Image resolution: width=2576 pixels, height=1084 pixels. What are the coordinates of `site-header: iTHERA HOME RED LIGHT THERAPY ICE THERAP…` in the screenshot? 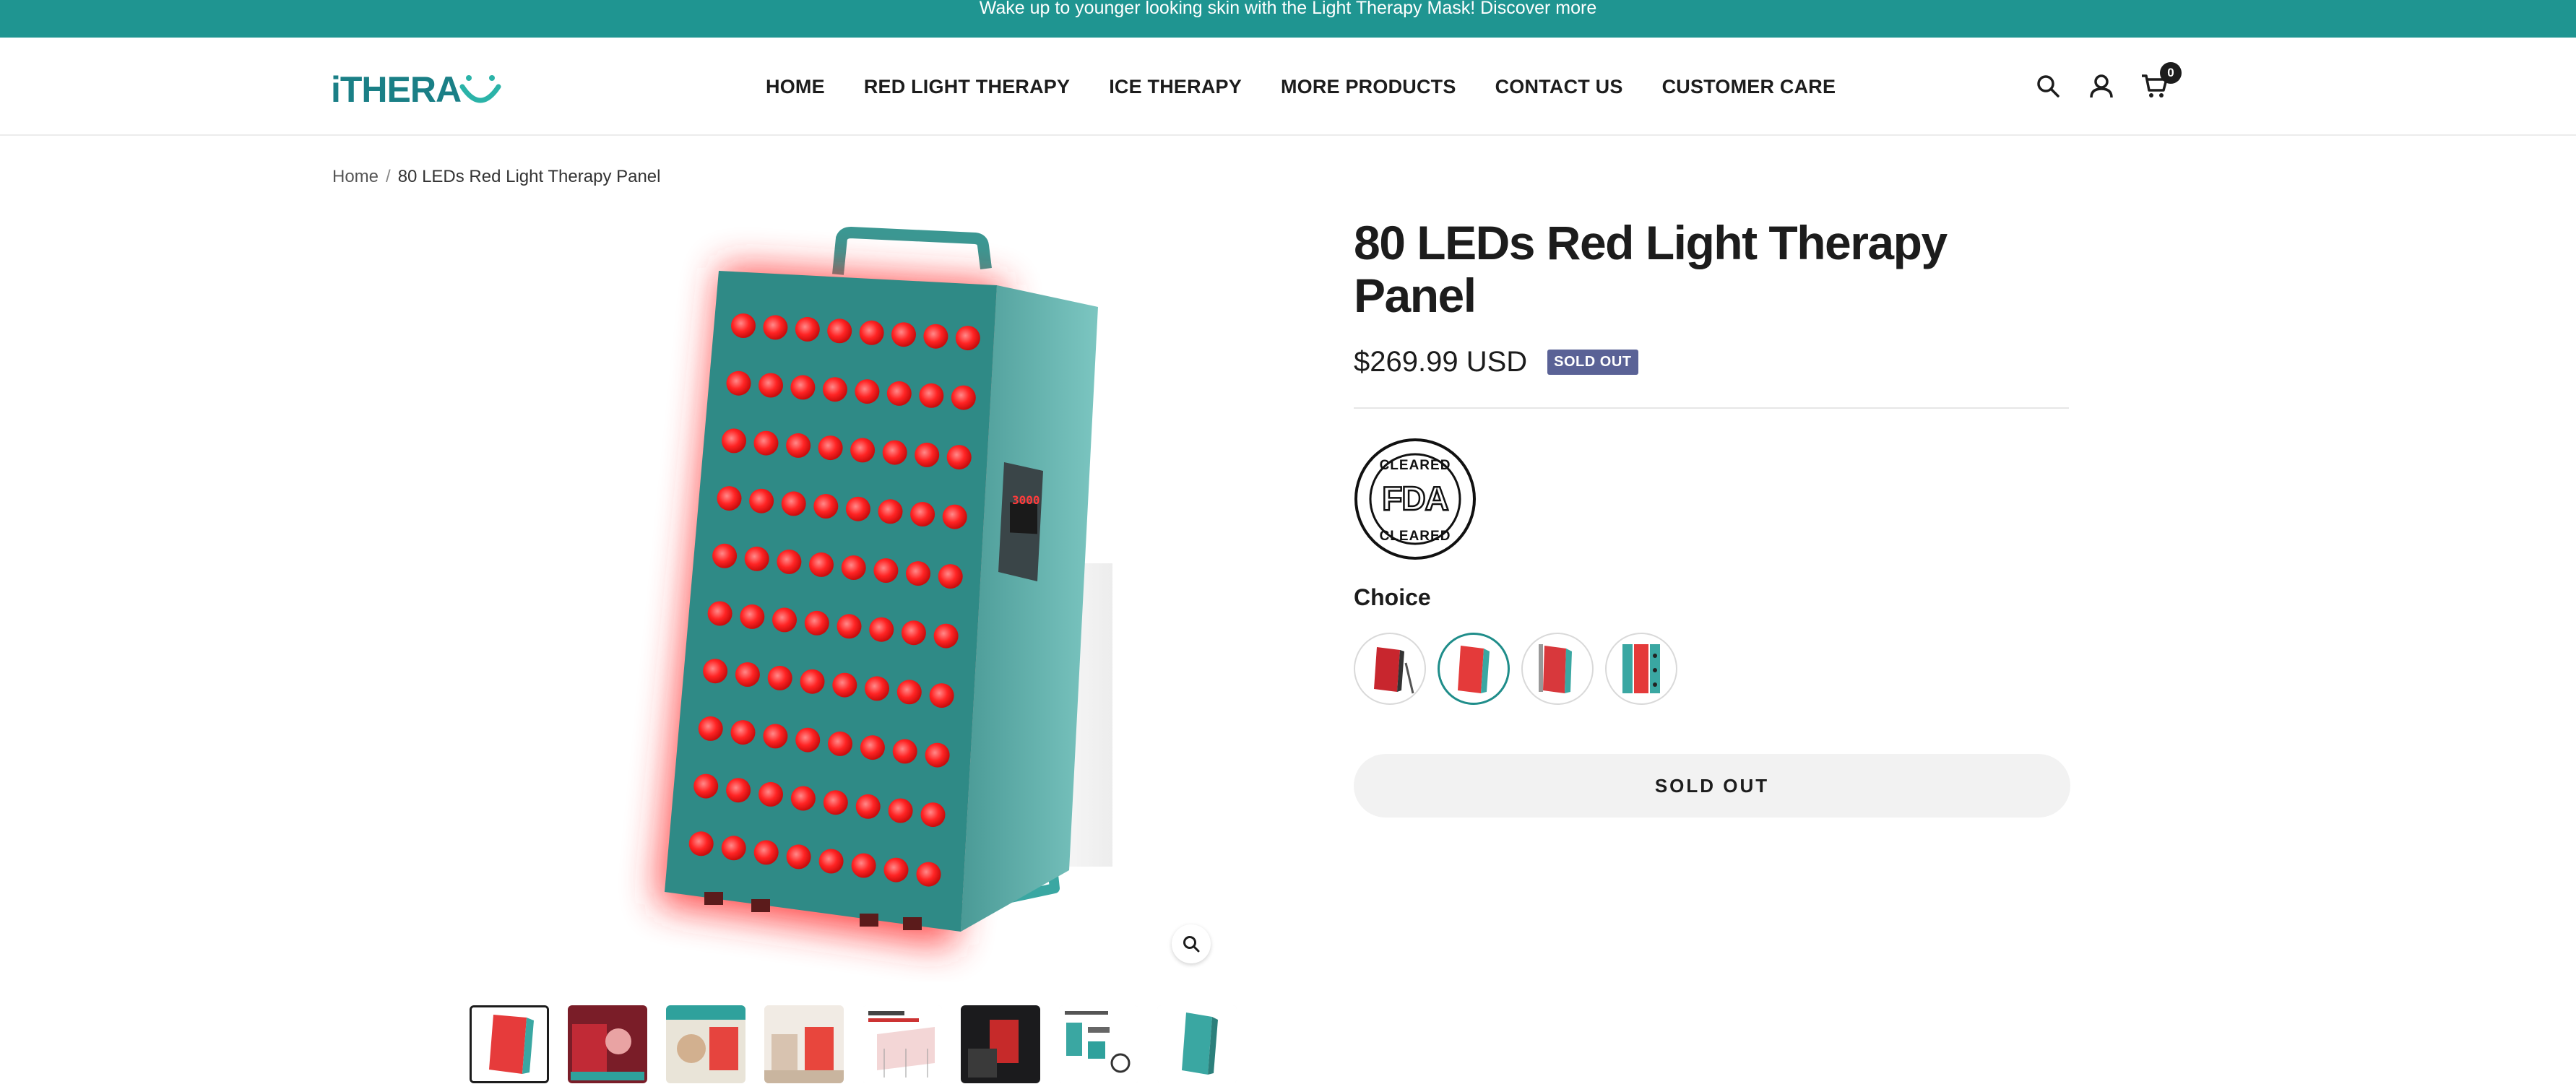 It's located at (1288, 87).